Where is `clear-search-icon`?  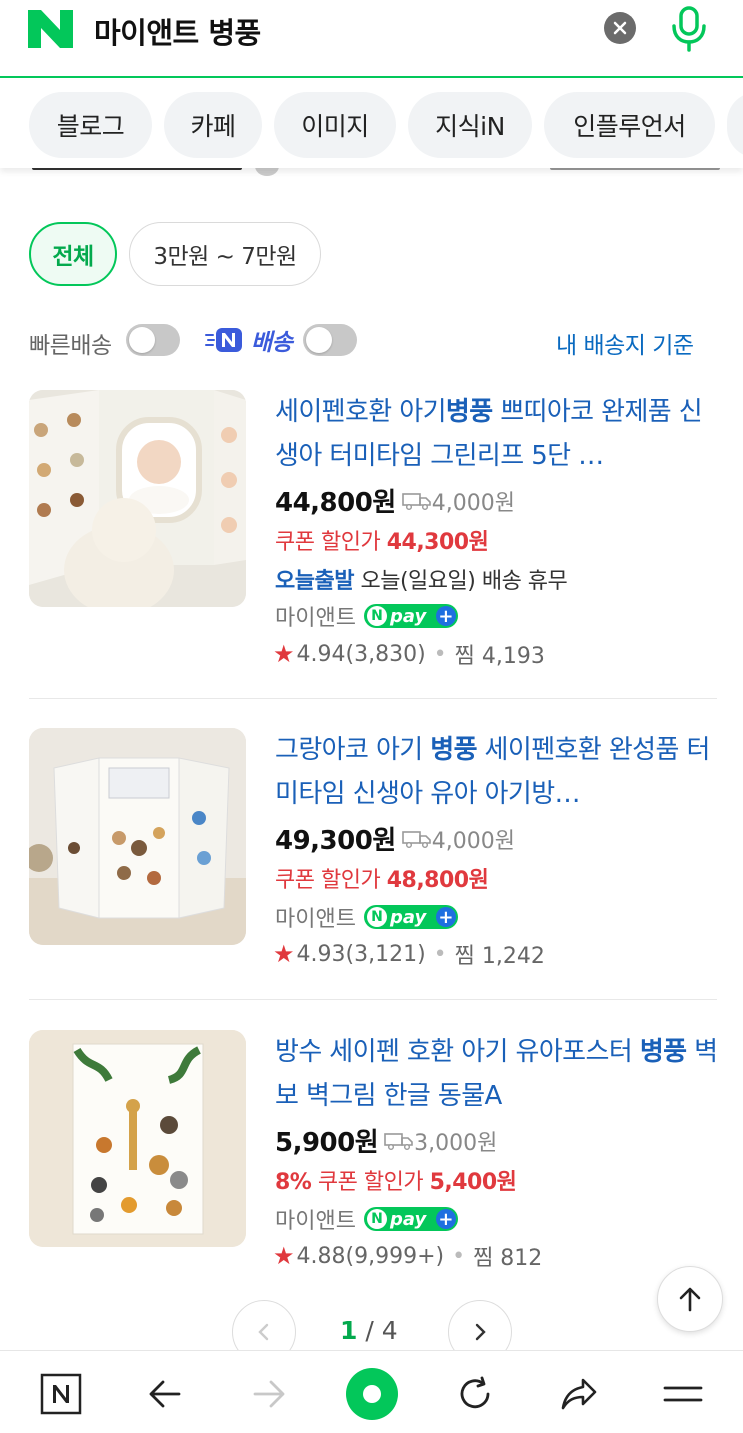
clear-search-icon is located at coordinates (620, 28).